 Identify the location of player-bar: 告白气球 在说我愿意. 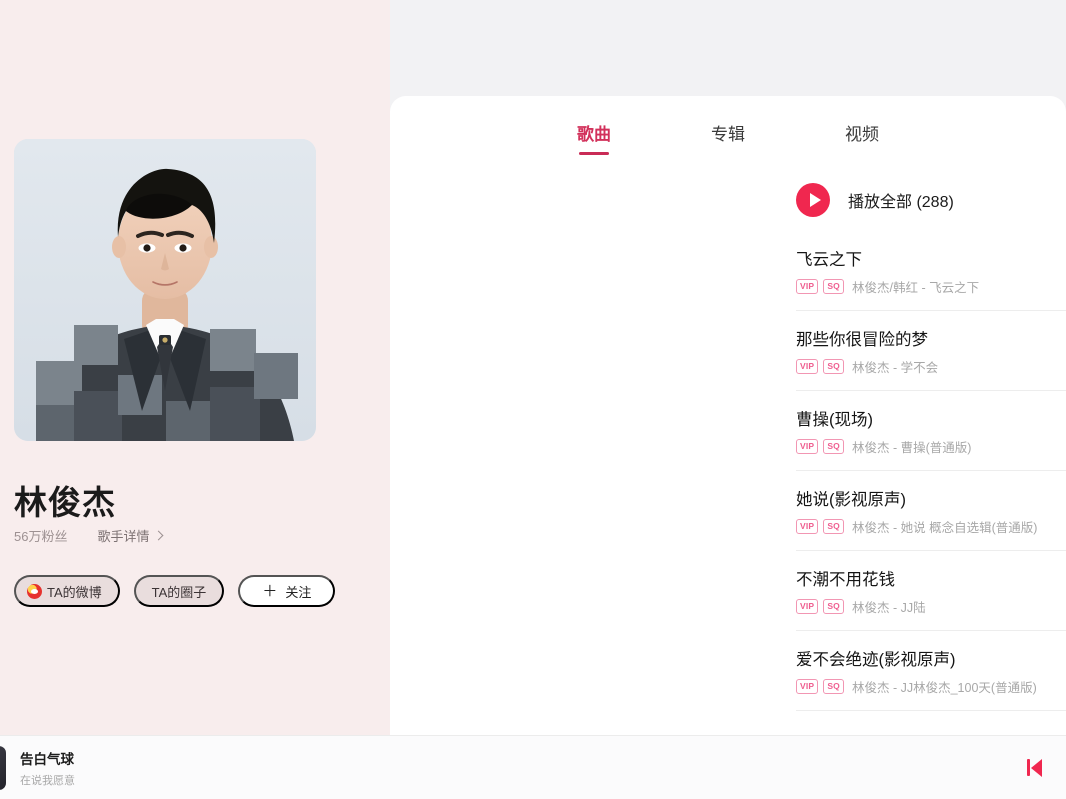
(533, 767).